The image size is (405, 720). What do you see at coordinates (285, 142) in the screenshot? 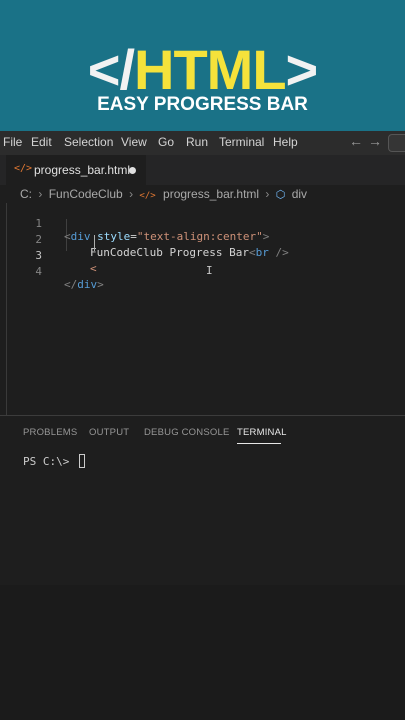
I see `menu-help: Help` at bounding box center [285, 142].